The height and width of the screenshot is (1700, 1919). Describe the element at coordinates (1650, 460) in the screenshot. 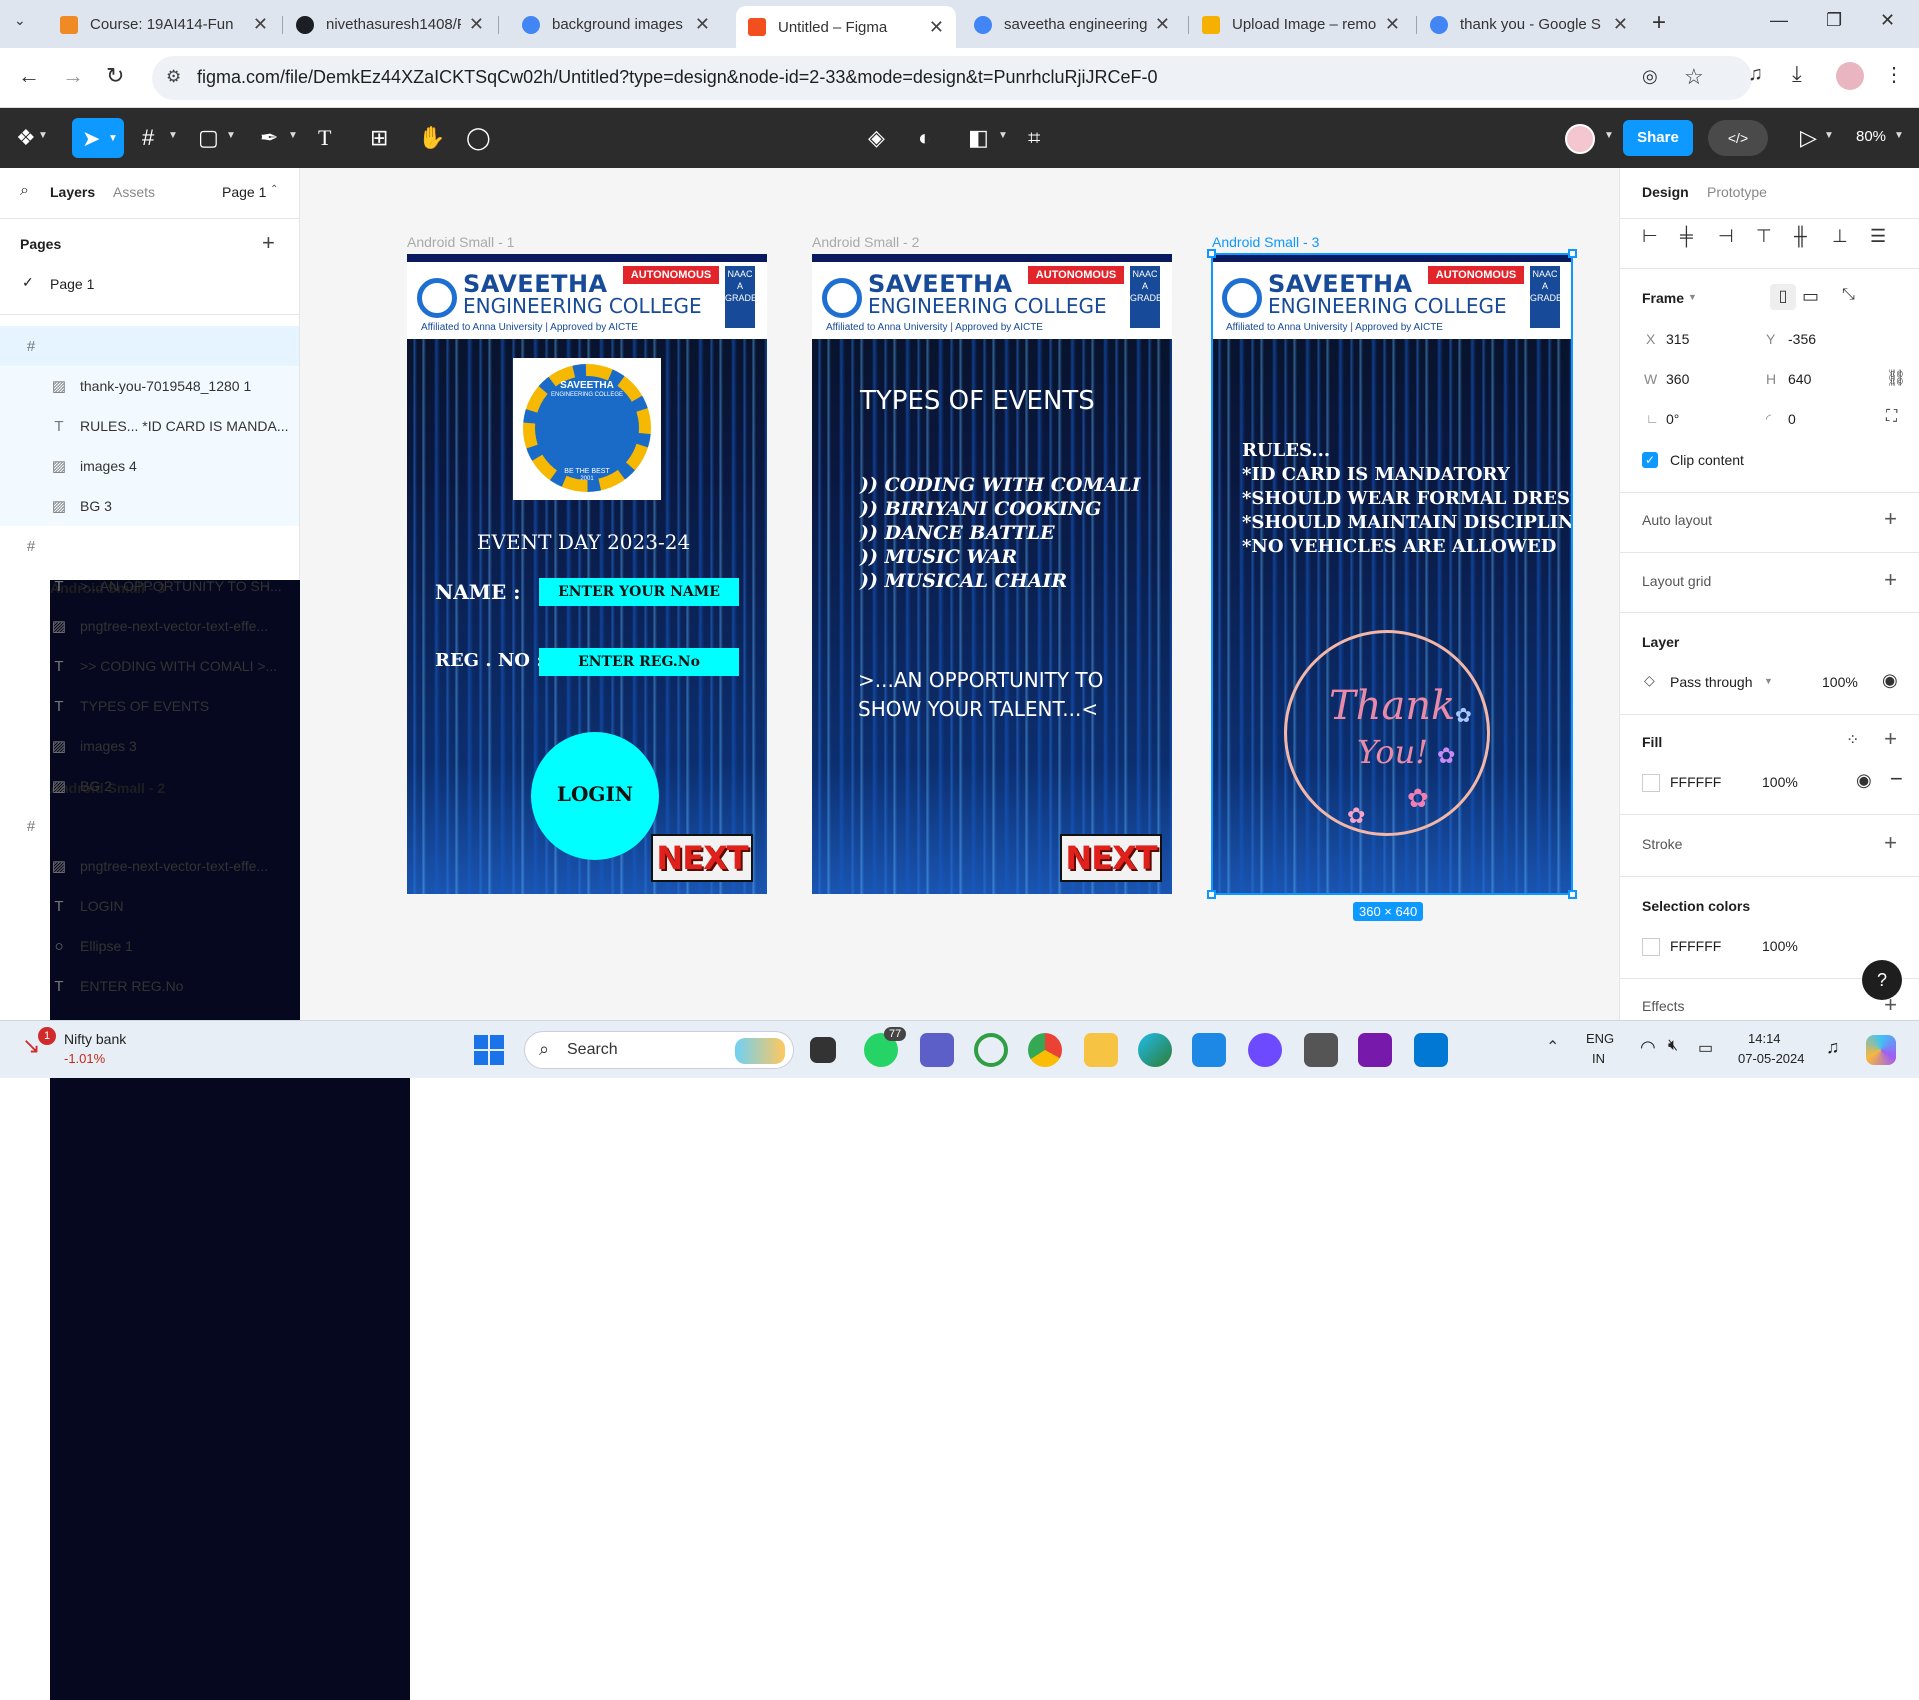

I see `clip-content-checkbox: ✓` at that location.